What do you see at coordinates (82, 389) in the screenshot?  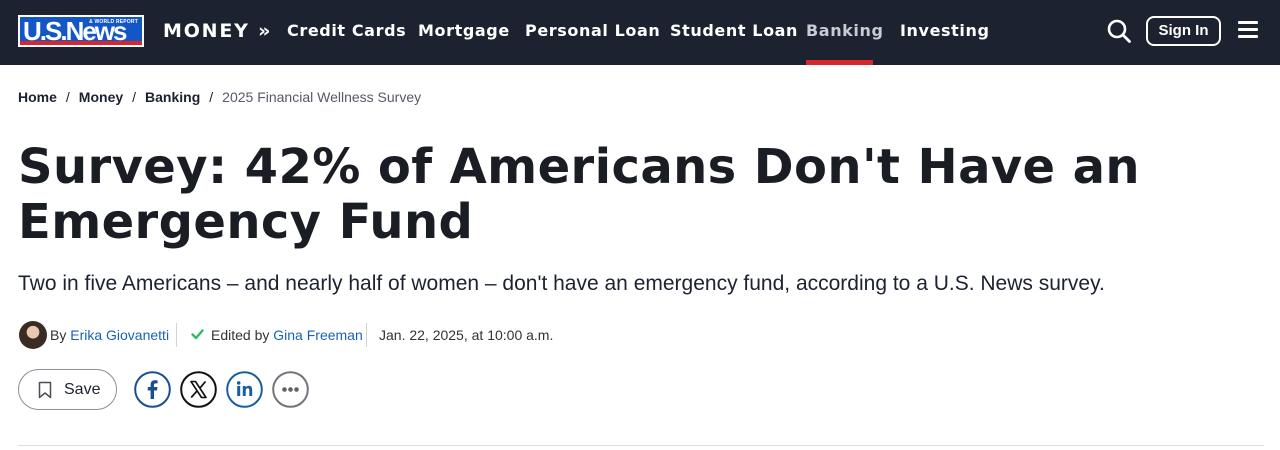 I see `save-label: Save` at bounding box center [82, 389].